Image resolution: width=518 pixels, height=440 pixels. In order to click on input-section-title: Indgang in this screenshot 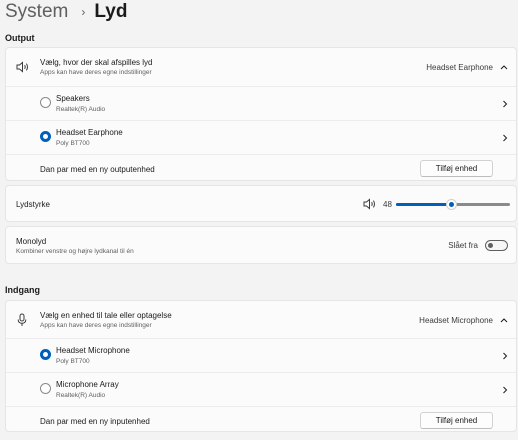, I will do `click(22, 290)`.